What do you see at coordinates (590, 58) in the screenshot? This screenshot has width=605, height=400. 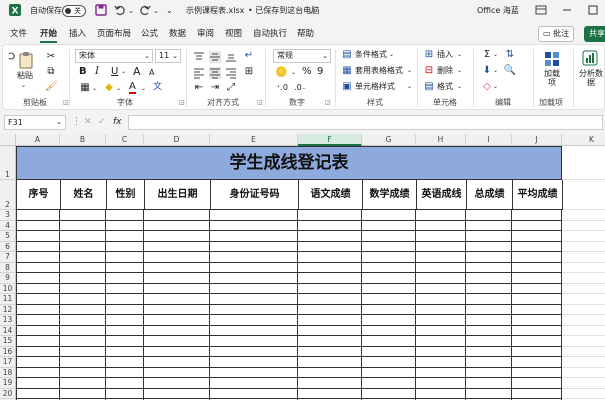 I see `analyze-data-icon` at bounding box center [590, 58].